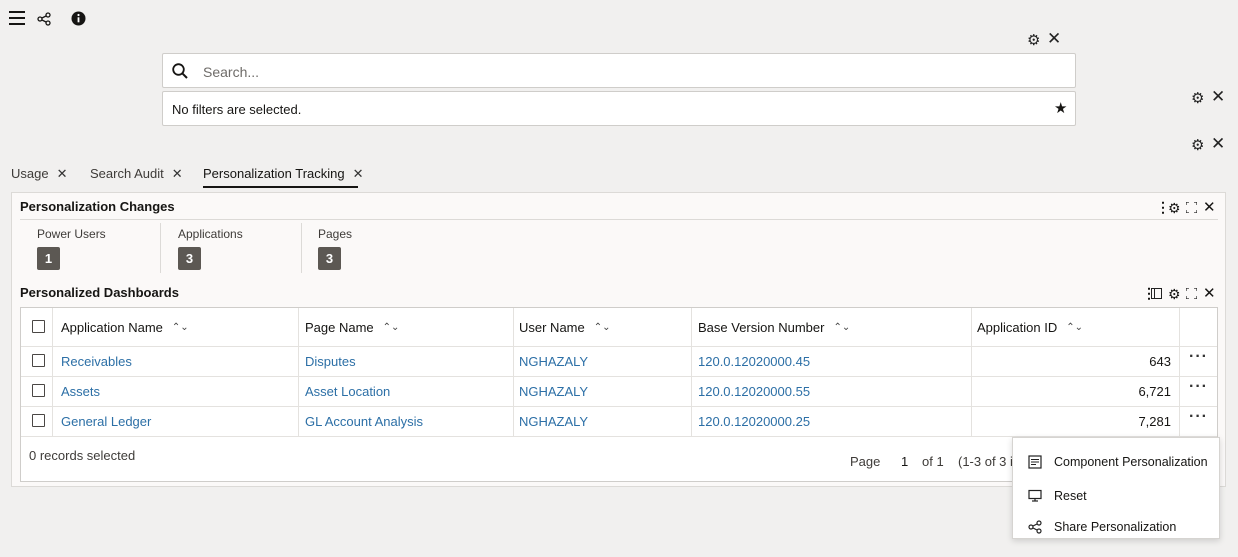  I want to click on tab-personalization-tracking: Personalization Tracking ✕, so click(283, 174).